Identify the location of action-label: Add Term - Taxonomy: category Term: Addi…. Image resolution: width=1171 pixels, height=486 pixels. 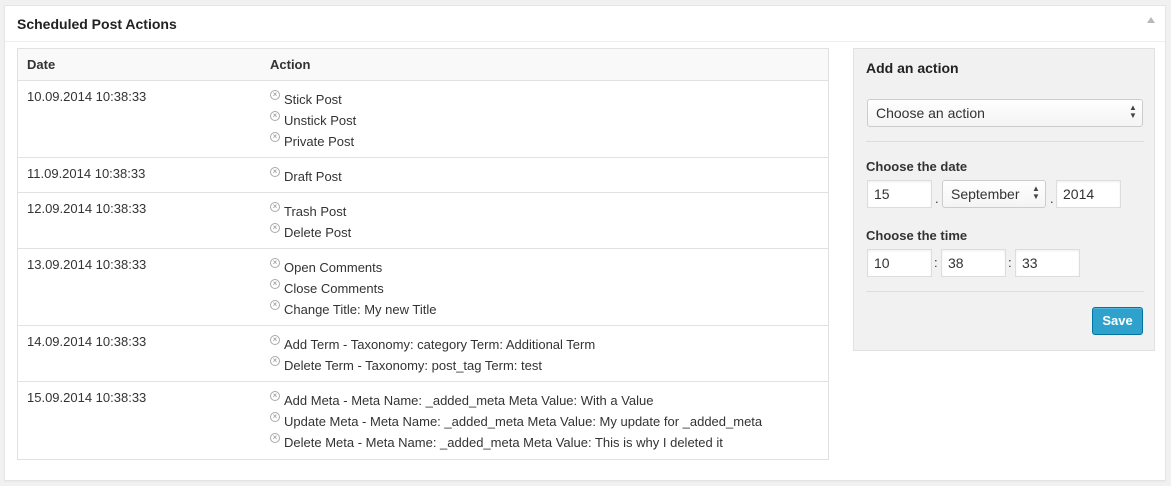
(440, 344).